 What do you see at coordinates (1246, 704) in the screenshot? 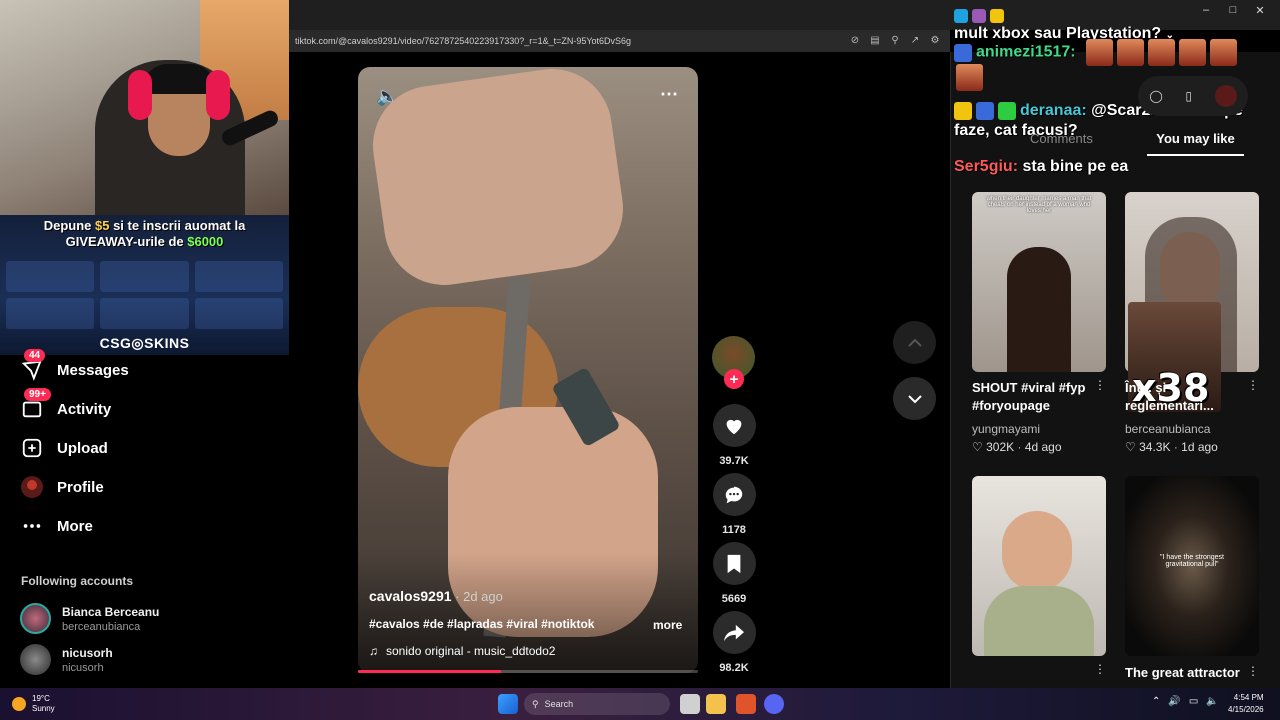
I see `taskbar-clock: 4:54 PM 4/15/2026` at bounding box center [1246, 704].